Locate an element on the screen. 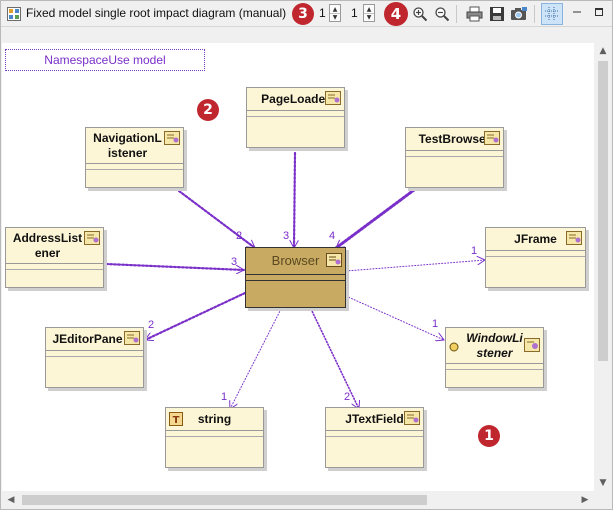  minimize-icon is located at coordinates (577, 12).